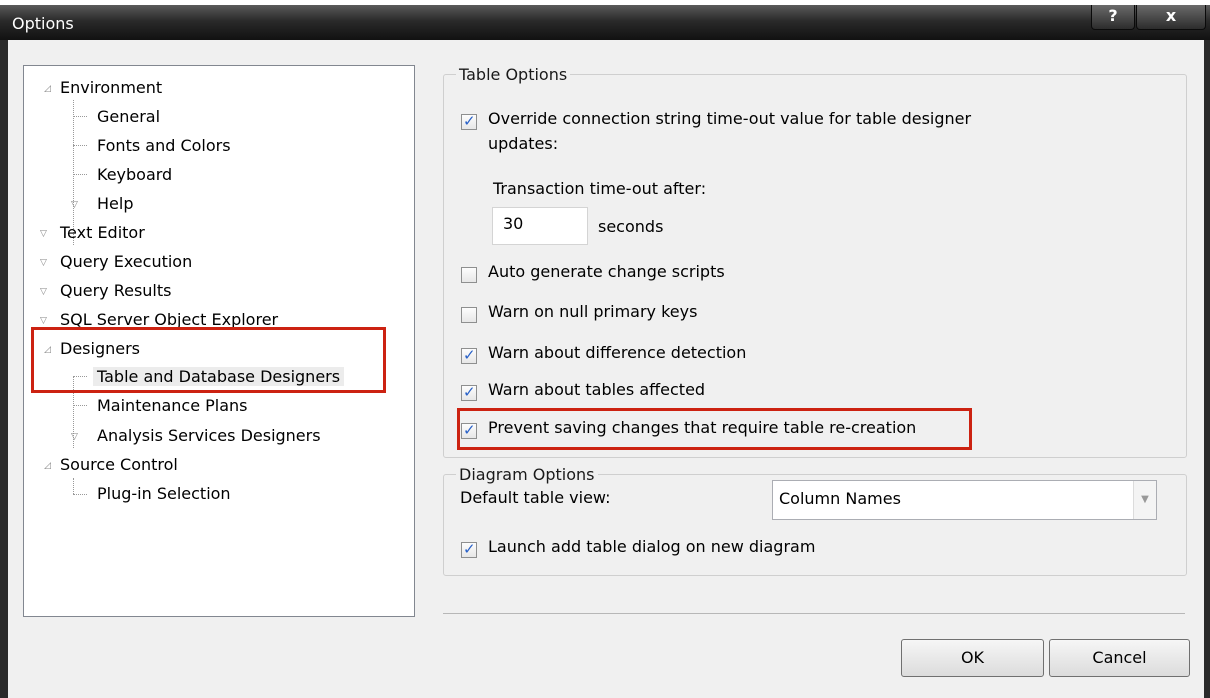 Image resolution: width=1210 pixels, height=698 pixels. I want to click on window-border-left, so click(4, 369).